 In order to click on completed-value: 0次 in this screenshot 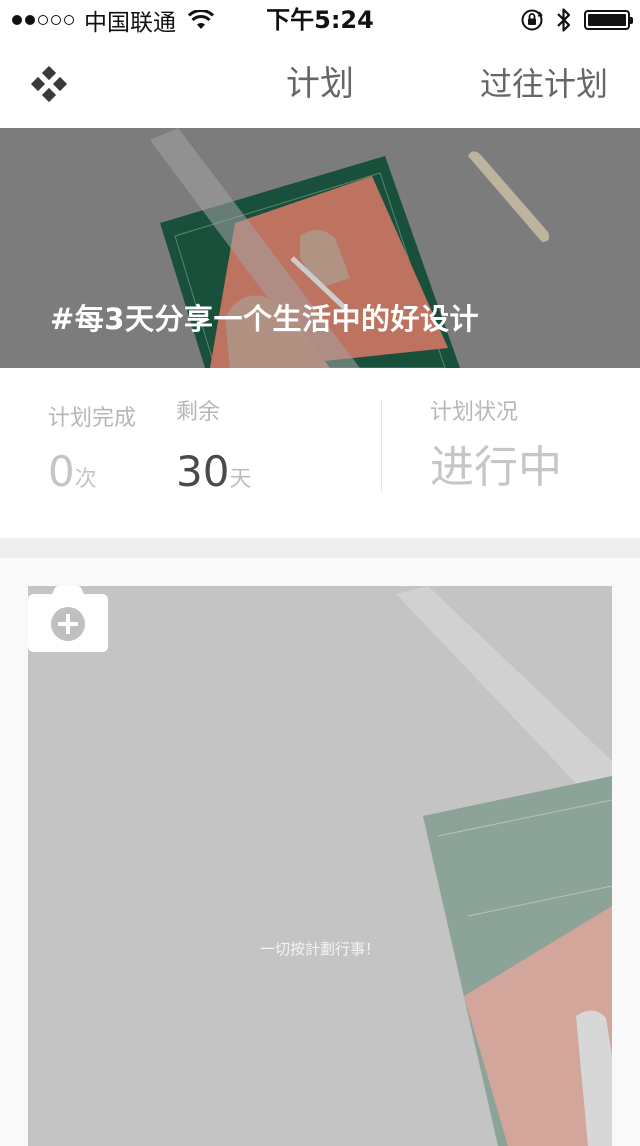, I will do `click(72, 476)`.